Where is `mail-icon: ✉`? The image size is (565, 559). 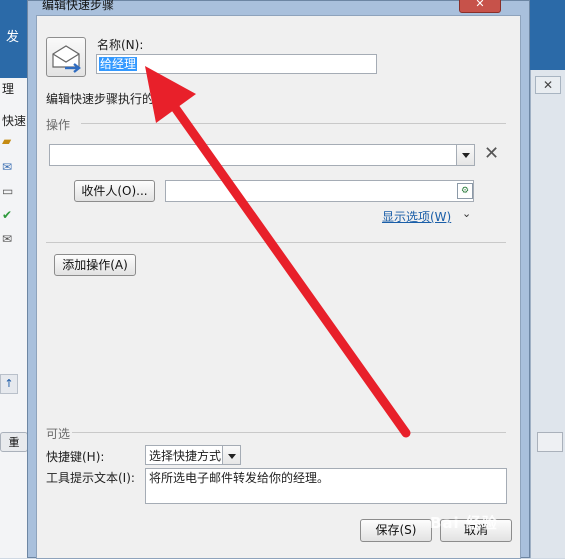
mail-icon: ✉ is located at coordinates (7, 239).